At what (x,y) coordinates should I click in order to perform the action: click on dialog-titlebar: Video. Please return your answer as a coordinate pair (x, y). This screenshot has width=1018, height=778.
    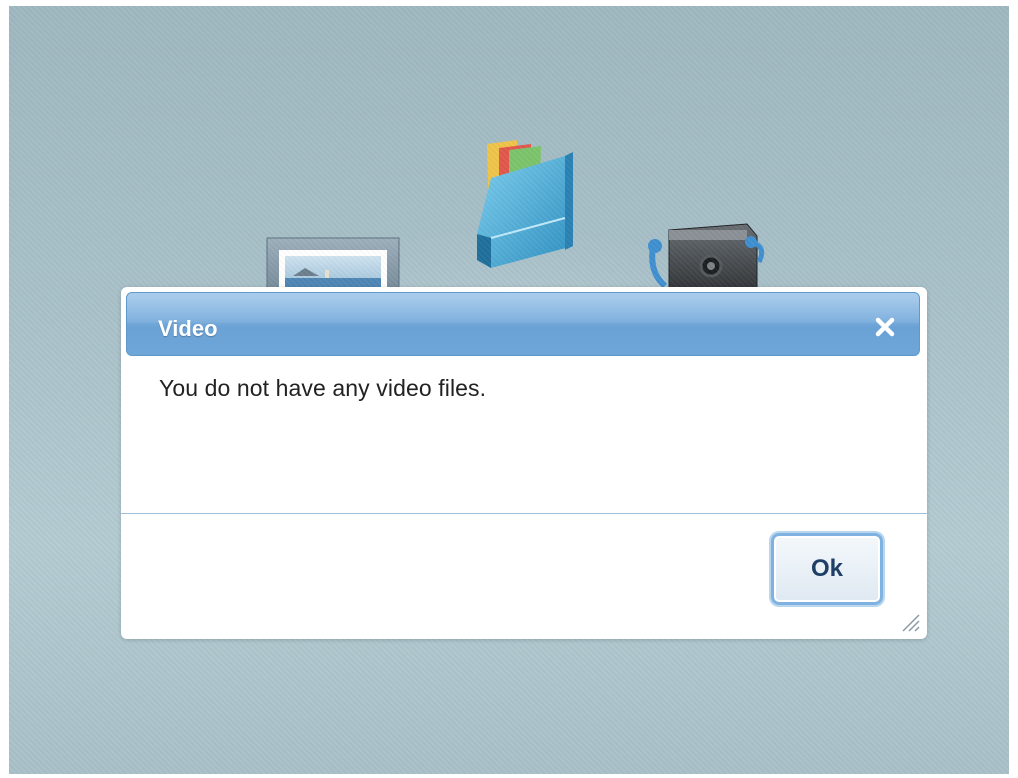
    Looking at the image, I should click on (523, 324).